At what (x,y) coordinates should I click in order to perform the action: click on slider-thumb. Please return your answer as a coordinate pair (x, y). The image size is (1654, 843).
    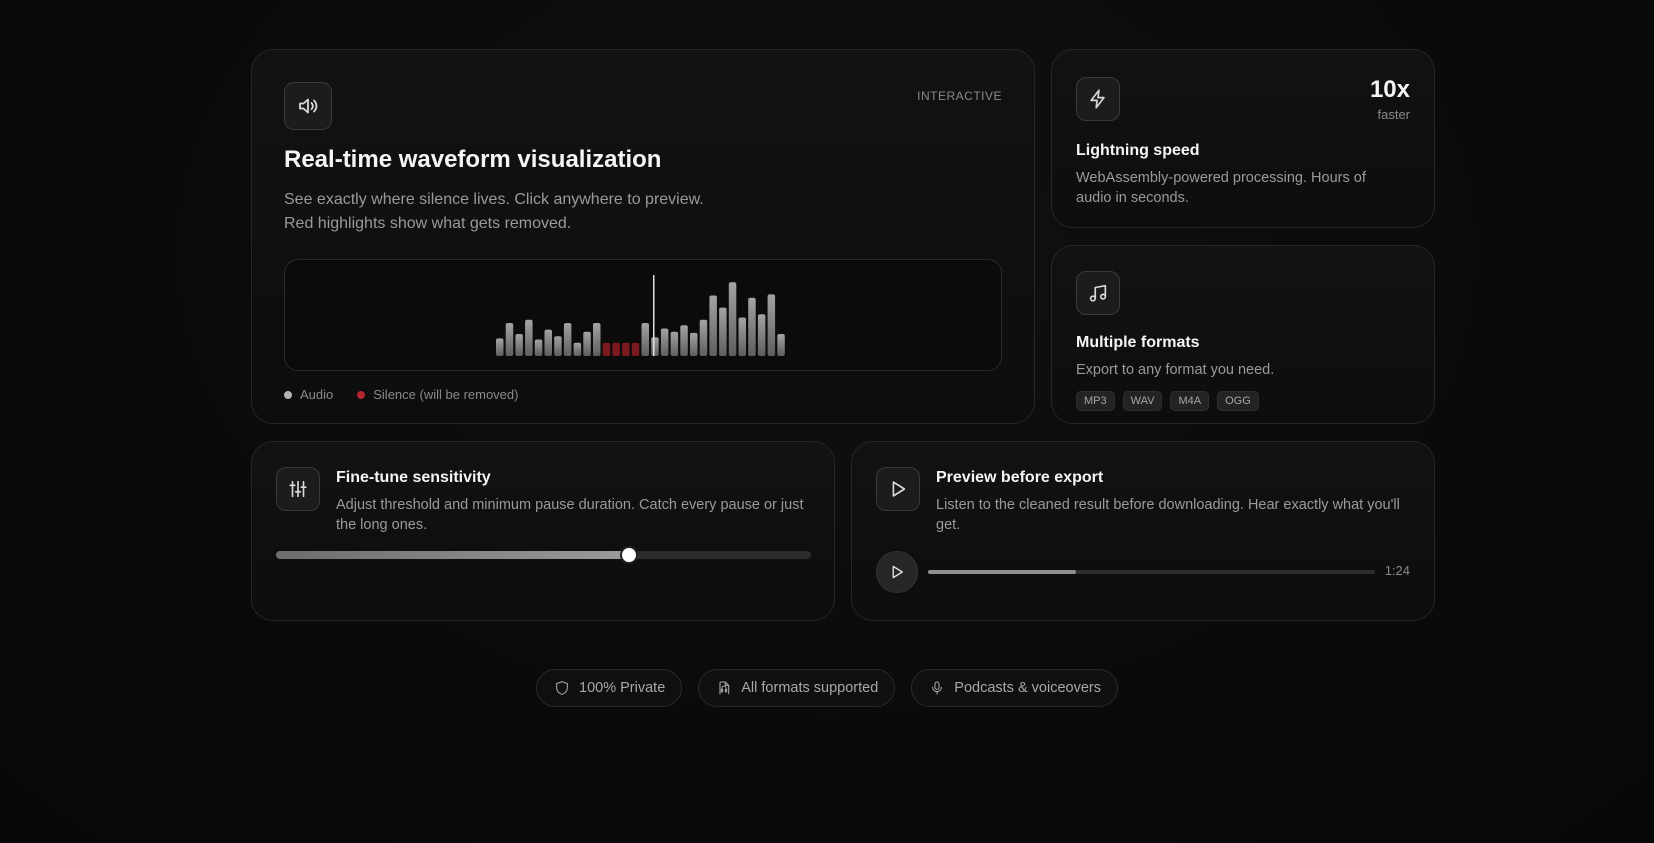
    Looking at the image, I should click on (629, 555).